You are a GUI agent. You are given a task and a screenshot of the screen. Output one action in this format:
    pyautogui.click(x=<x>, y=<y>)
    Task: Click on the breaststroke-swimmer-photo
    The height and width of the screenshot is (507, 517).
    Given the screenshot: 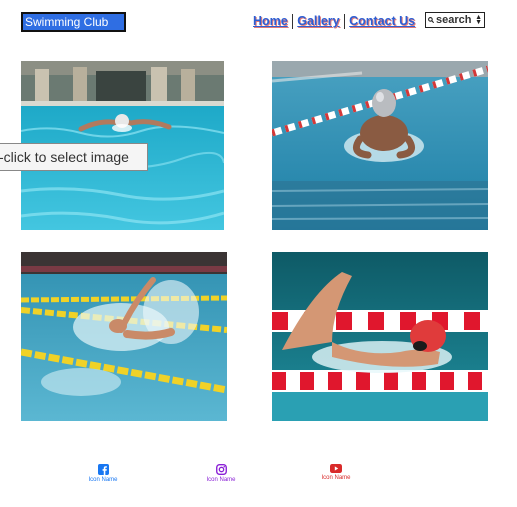 What is the action you would take?
    pyautogui.click(x=380, y=145)
    